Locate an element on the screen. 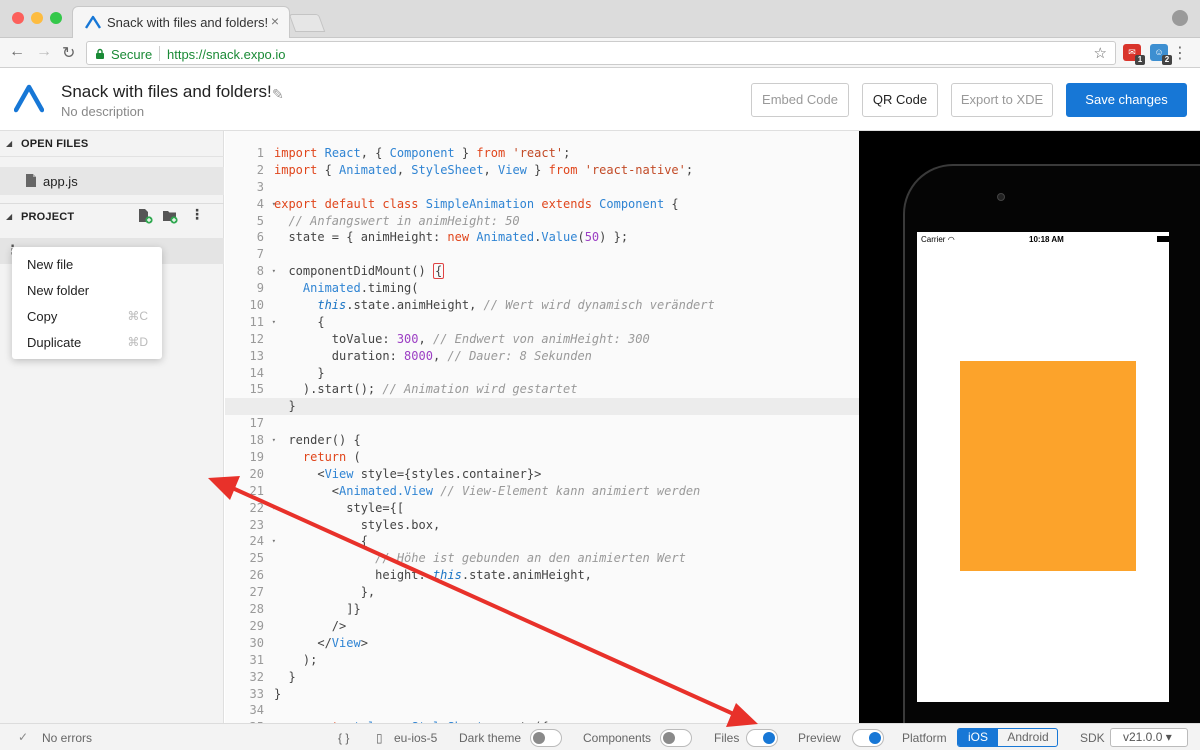 The width and height of the screenshot is (1200, 750). menu-item-copy: Copy ⌘C is located at coordinates (87, 316).